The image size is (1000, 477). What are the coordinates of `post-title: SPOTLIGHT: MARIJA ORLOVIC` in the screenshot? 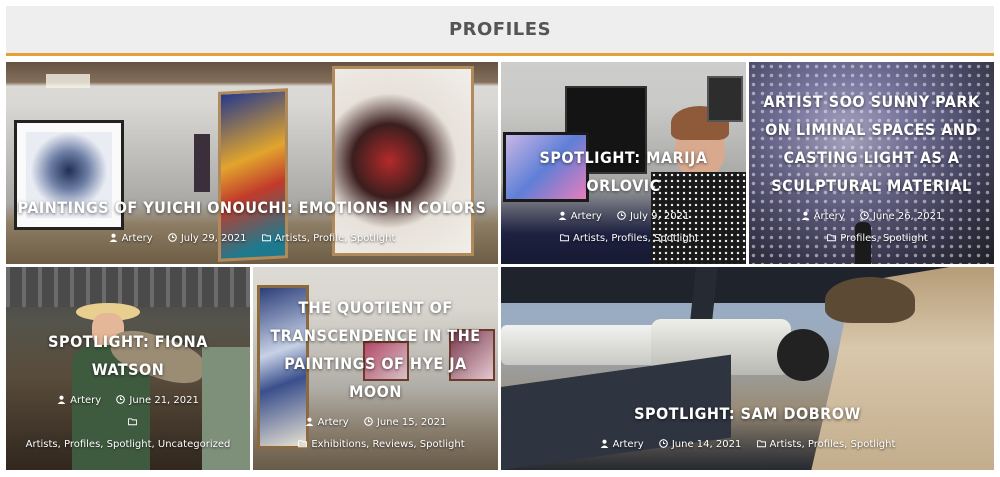 It's located at (623, 172).